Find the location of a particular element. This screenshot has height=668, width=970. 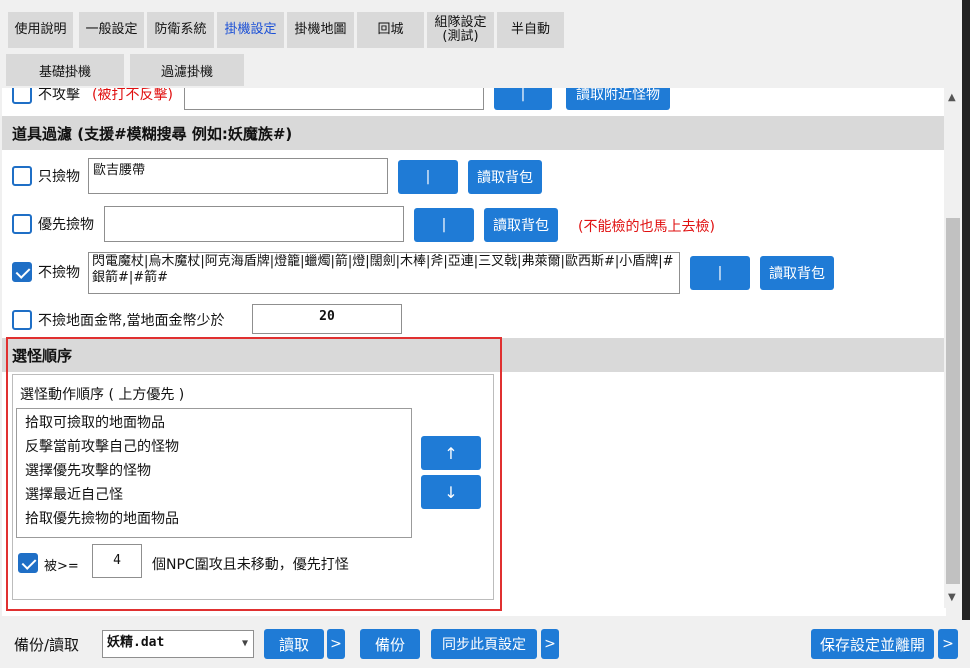

no-pick-pipe-button: | is located at coordinates (720, 273).